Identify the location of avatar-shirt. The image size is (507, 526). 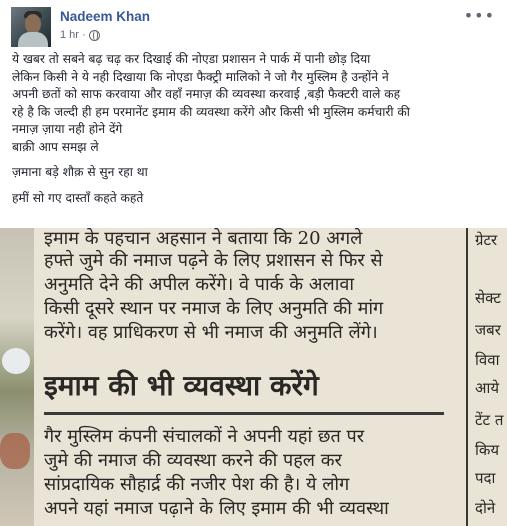
(33, 39).